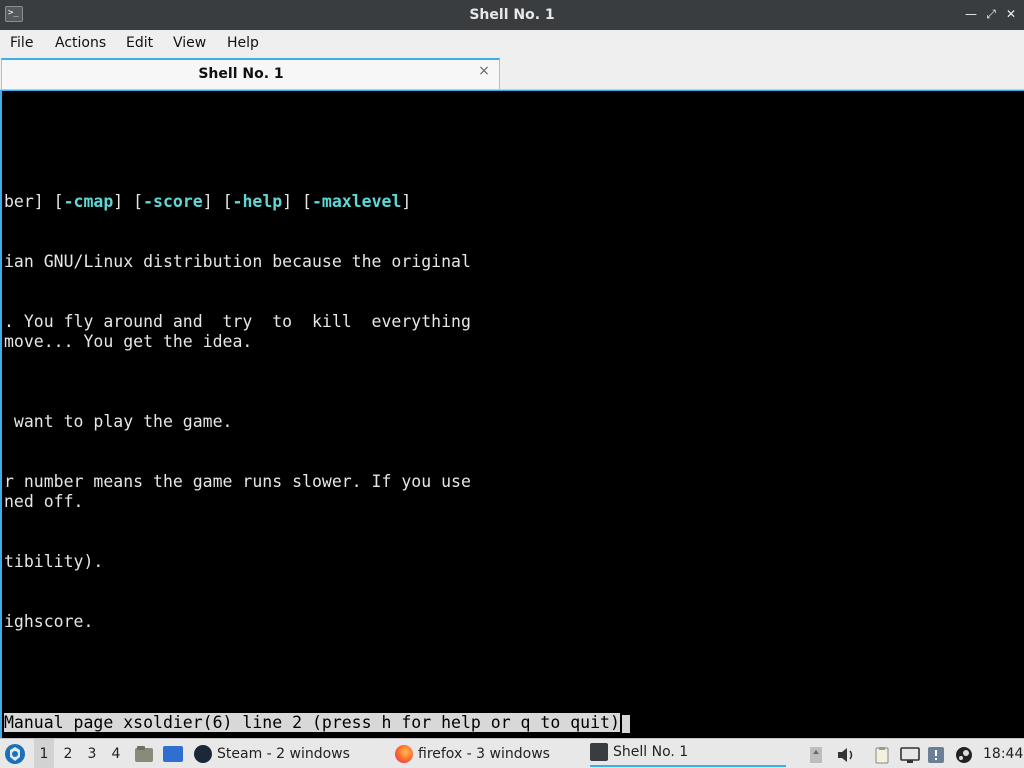  I want to click on clock: 18:44, so click(1003, 753).